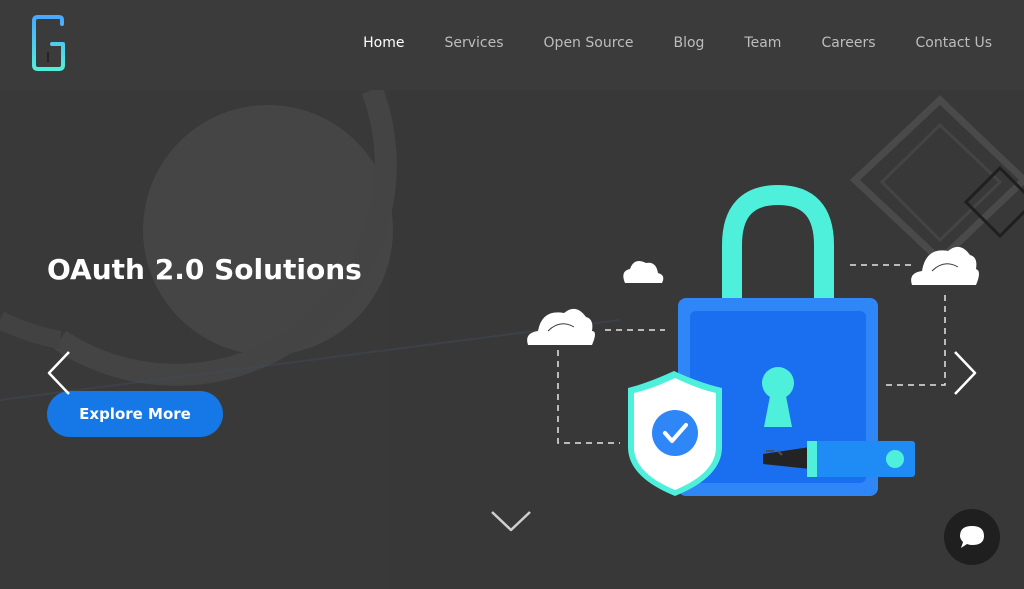 This screenshot has width=1024, height=589. What do you see at coordinates (688, 43) in the screenshot?
I see `nav-blog: Blog` at bounding box center [688, 43].